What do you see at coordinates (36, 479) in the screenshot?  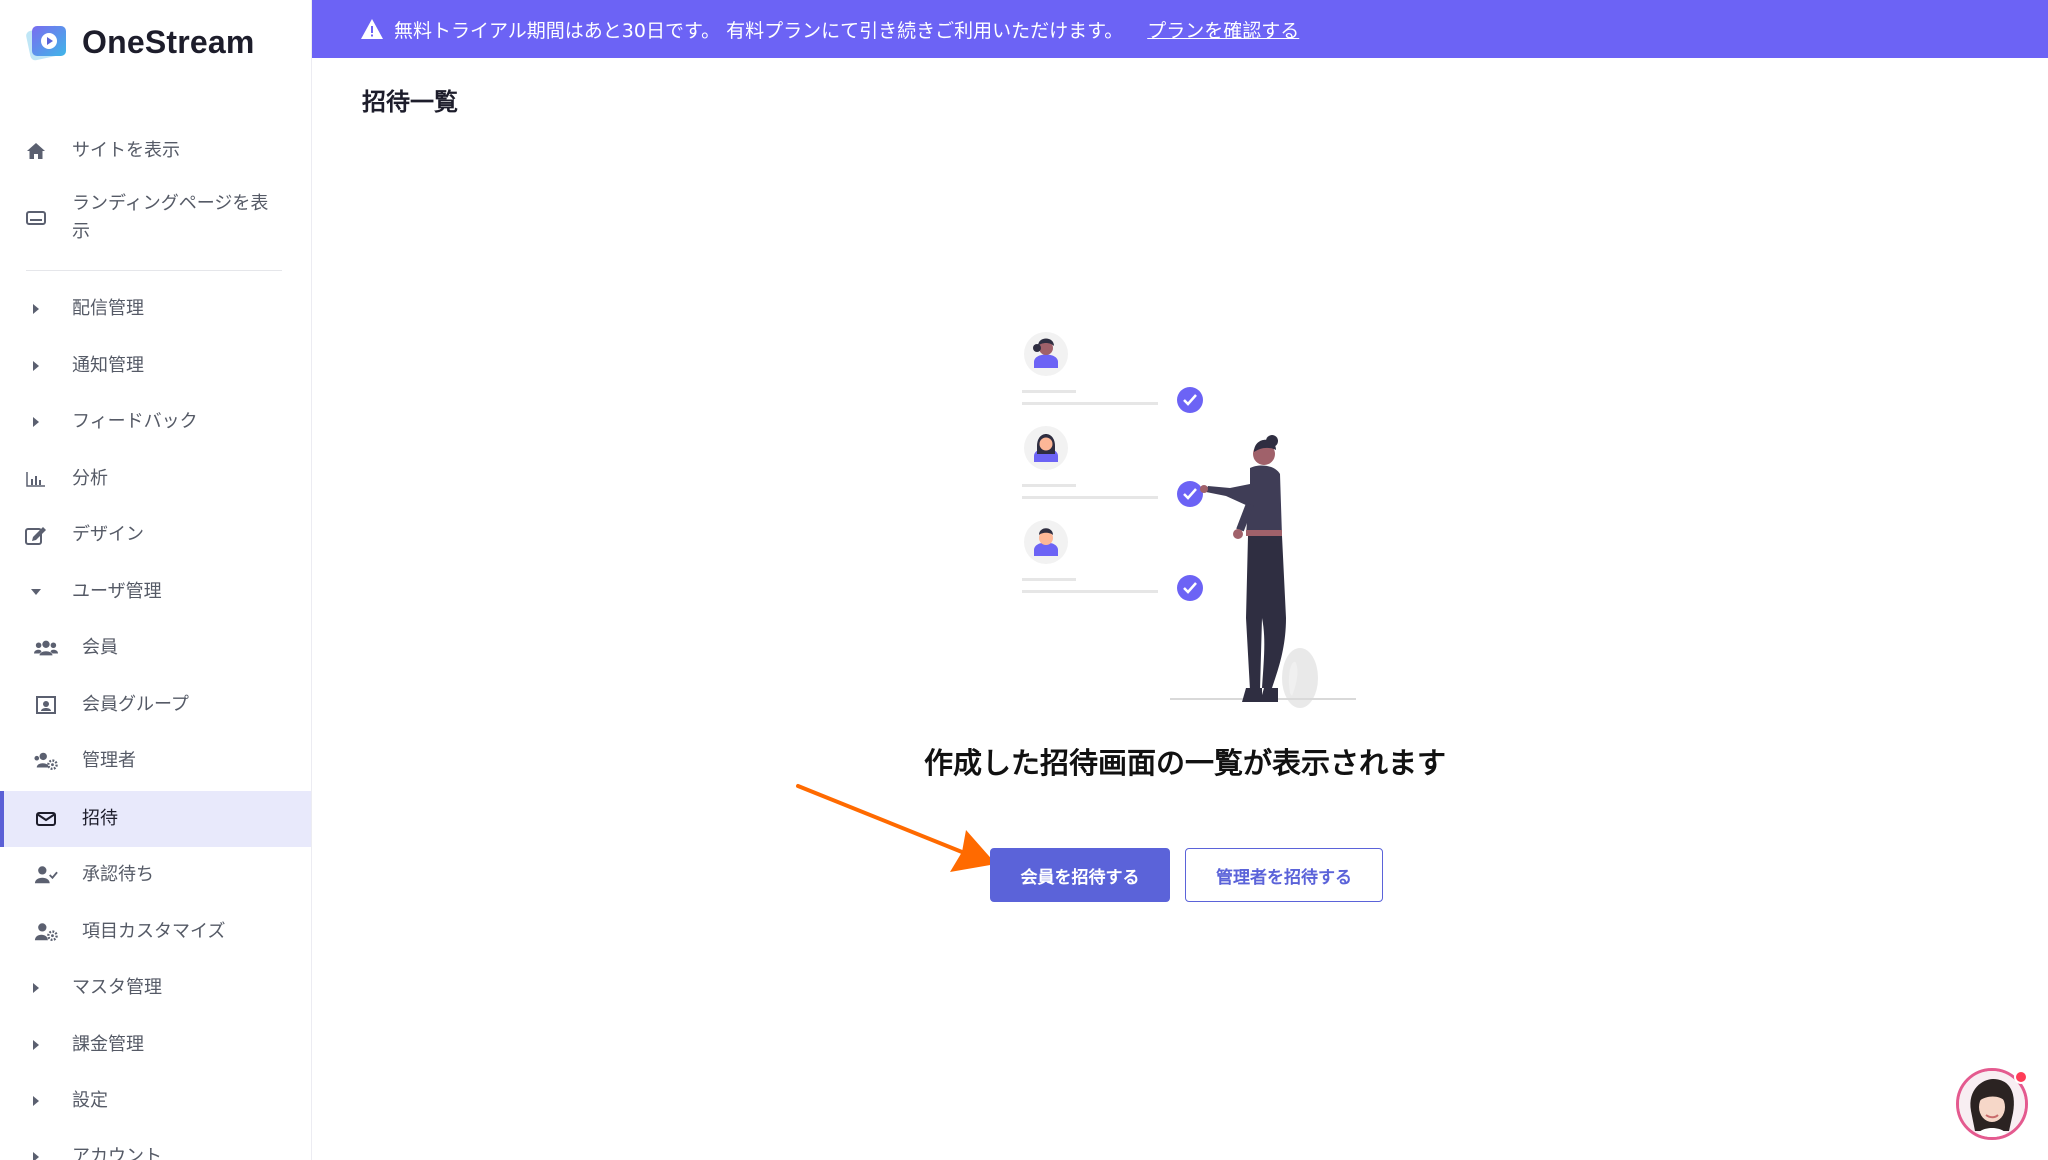 I see `bar-chart-icon` at bounding box center [36, 479].